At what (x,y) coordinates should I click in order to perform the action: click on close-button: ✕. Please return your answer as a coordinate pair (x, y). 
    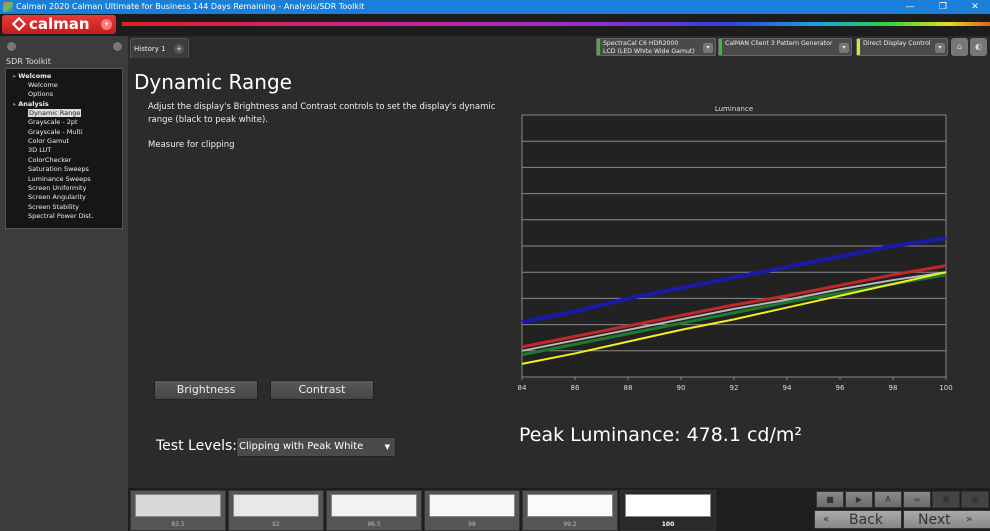
    Looking at the image, I should click on (975, 7).